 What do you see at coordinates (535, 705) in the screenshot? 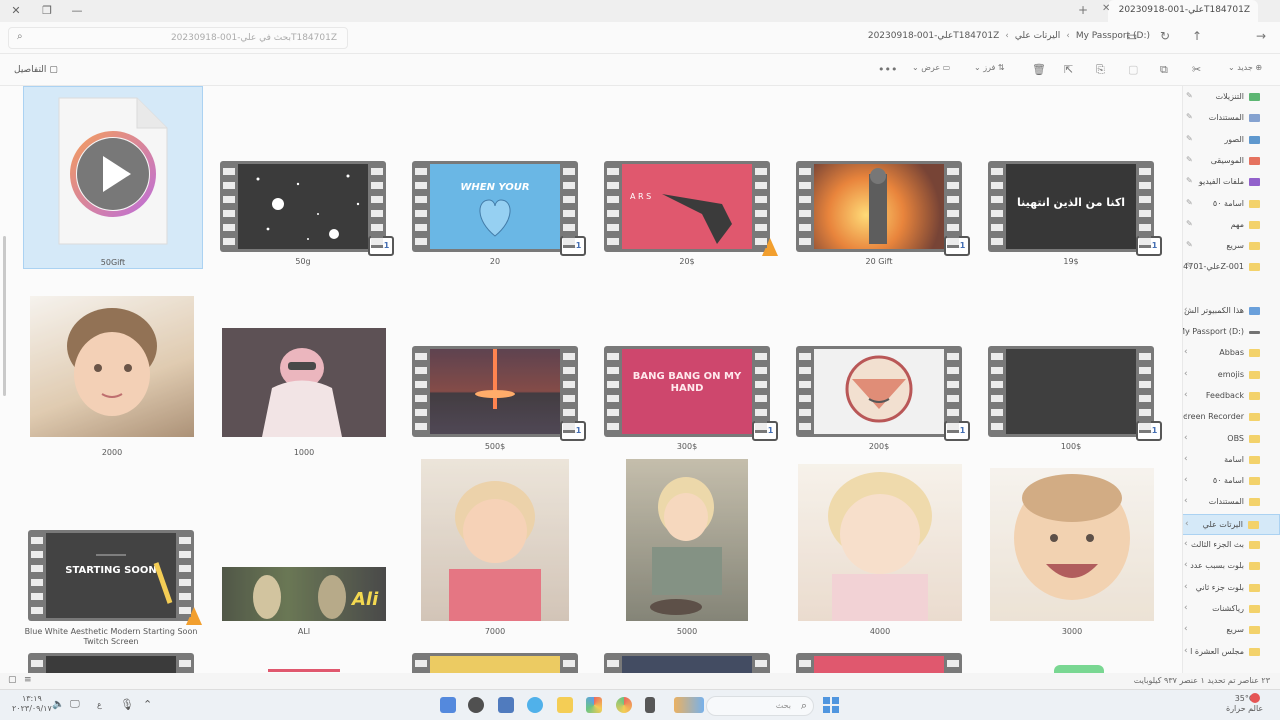
I see `browser-icon` at bounding box center [535, 705].